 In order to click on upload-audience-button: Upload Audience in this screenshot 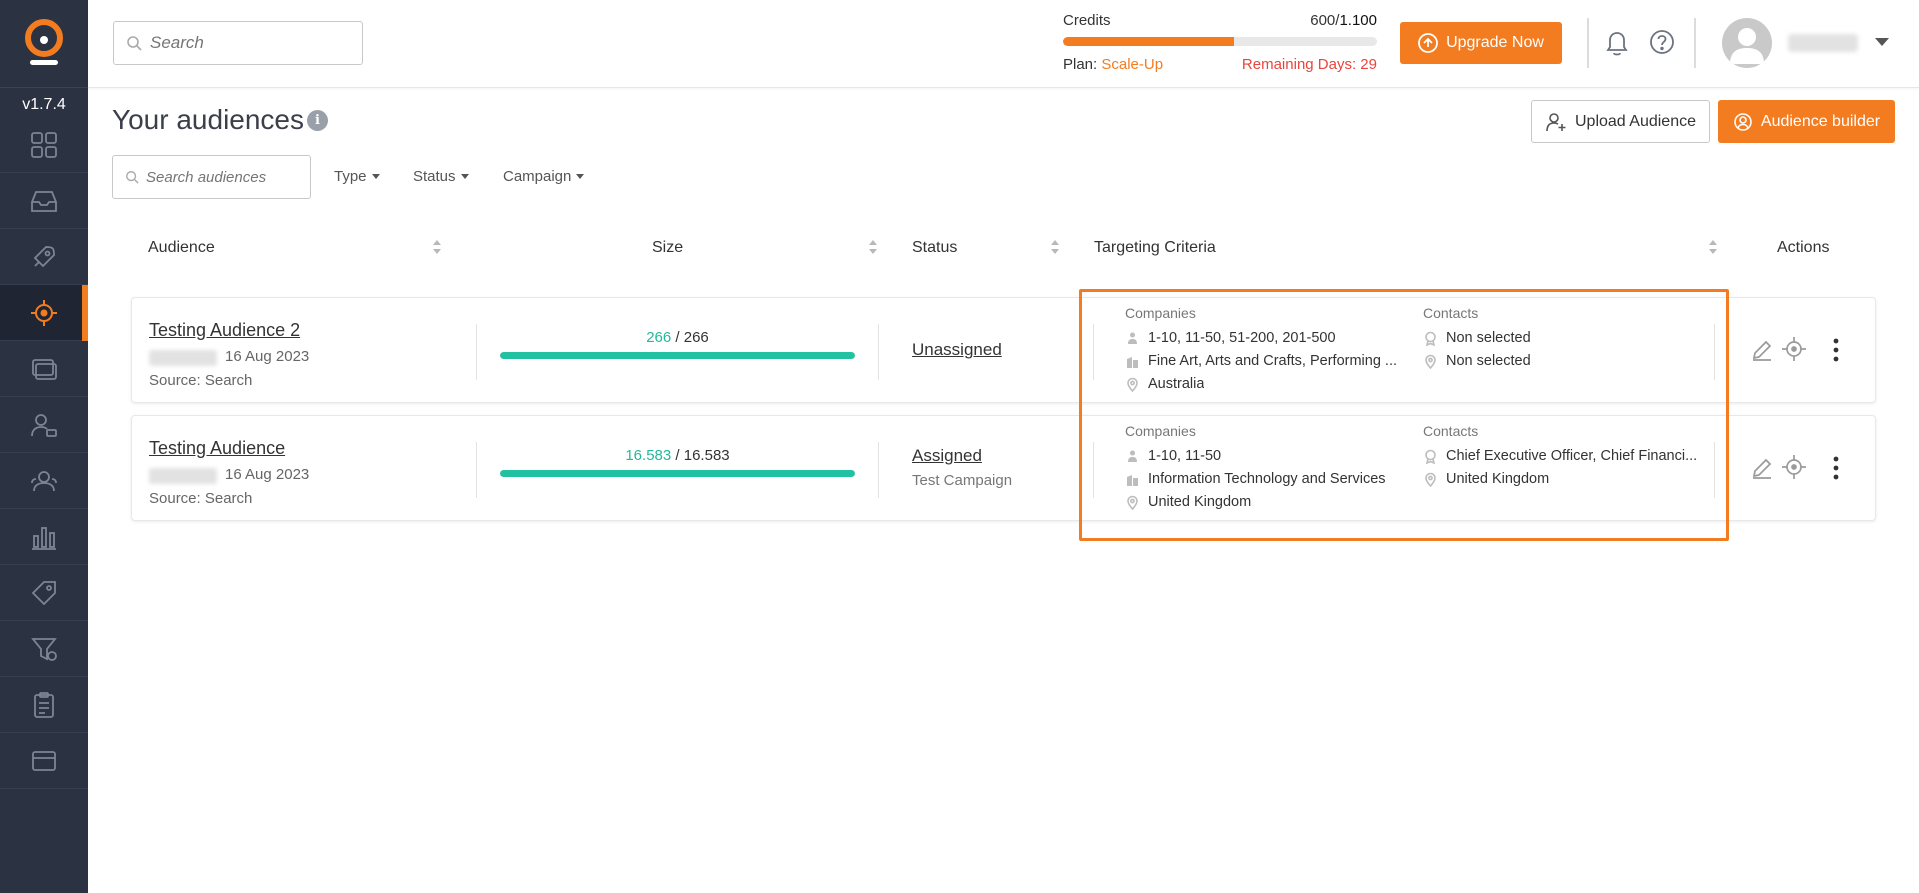, I will do `click(1620, 121)`.